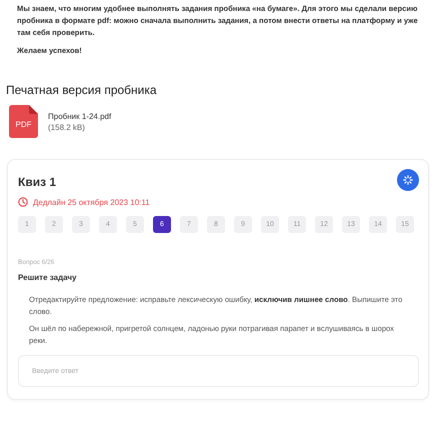 This screenshot has width=438, height=424. What do you see at coordinates (23, 202) in the screenshot?
I see `clock-icon` at bounding box center [23, 202].